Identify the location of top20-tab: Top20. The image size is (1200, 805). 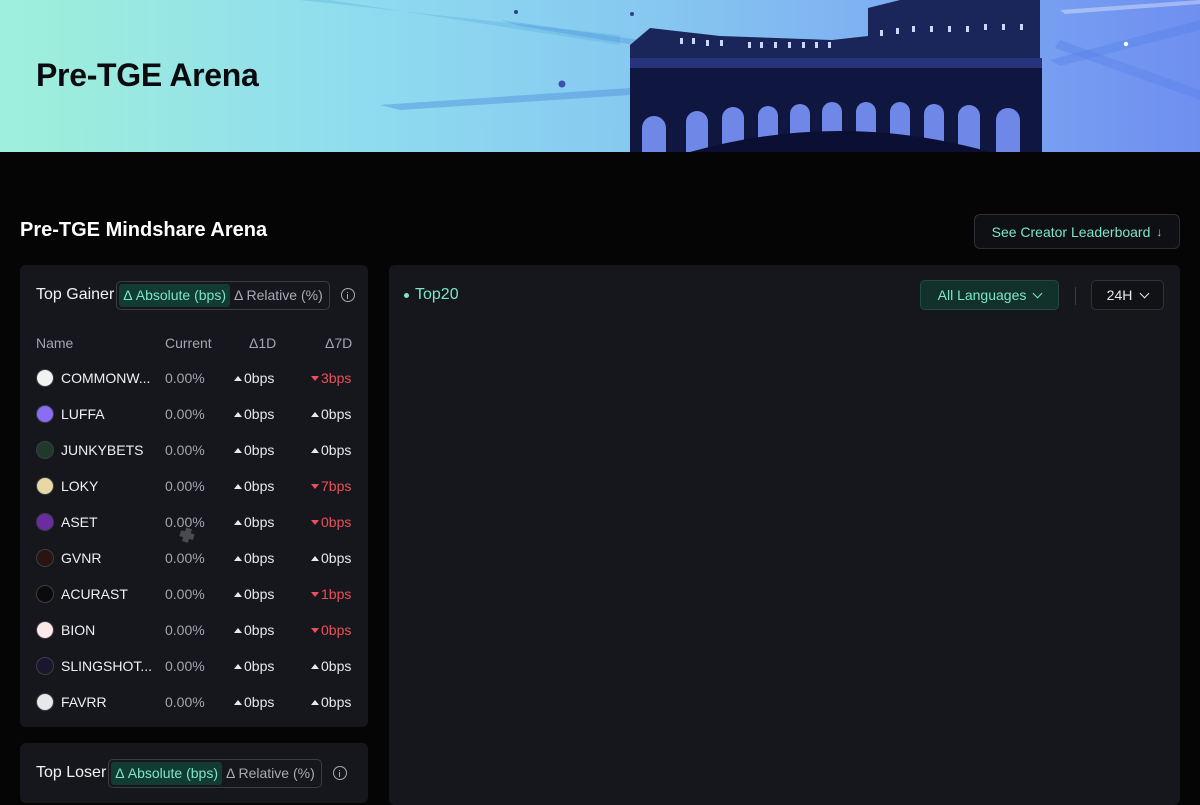
(431, 295).